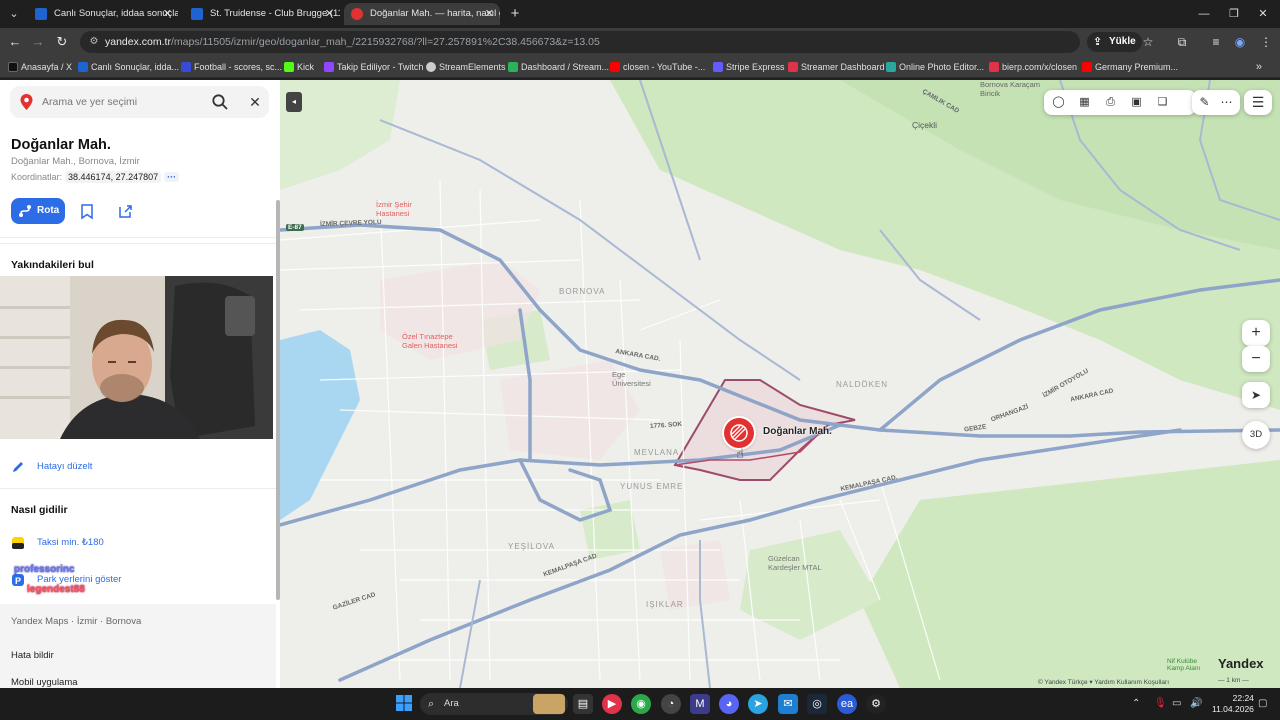 The image size is (1280, 720). I want to click on stream-chat-username: legendest88, so click(56, 589).